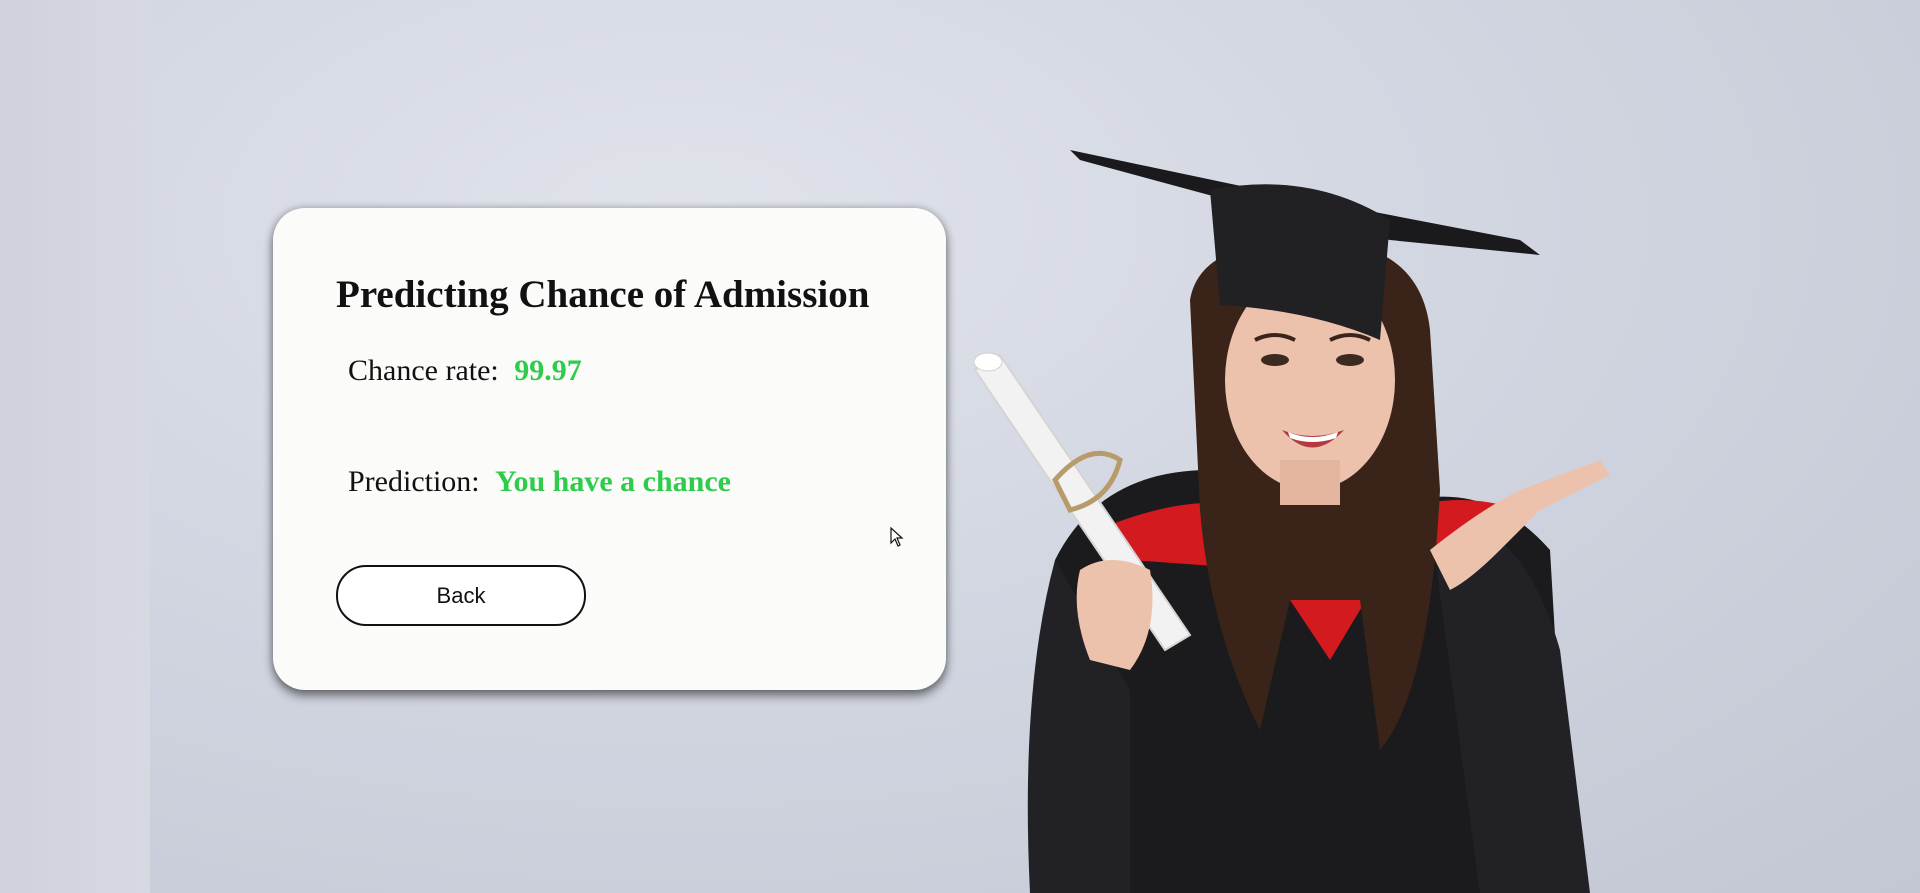 Image resolution: width=1920 pixels, height=893 pixels. I want to click on back-button: Back, so click(461, 595).